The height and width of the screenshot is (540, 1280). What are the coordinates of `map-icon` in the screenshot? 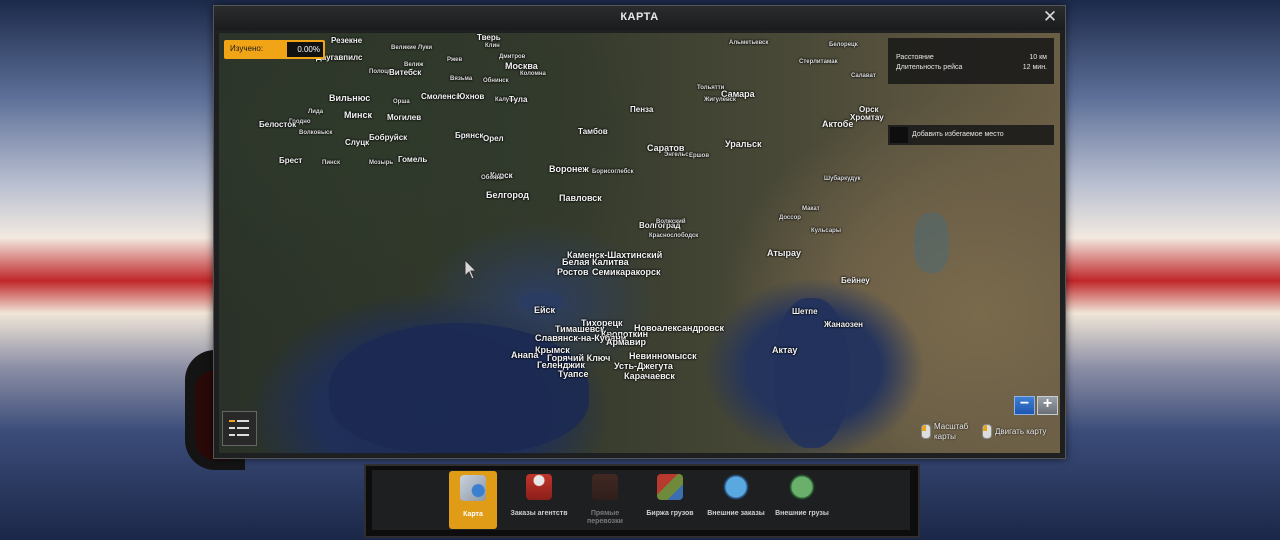 It's located at (473, 488).